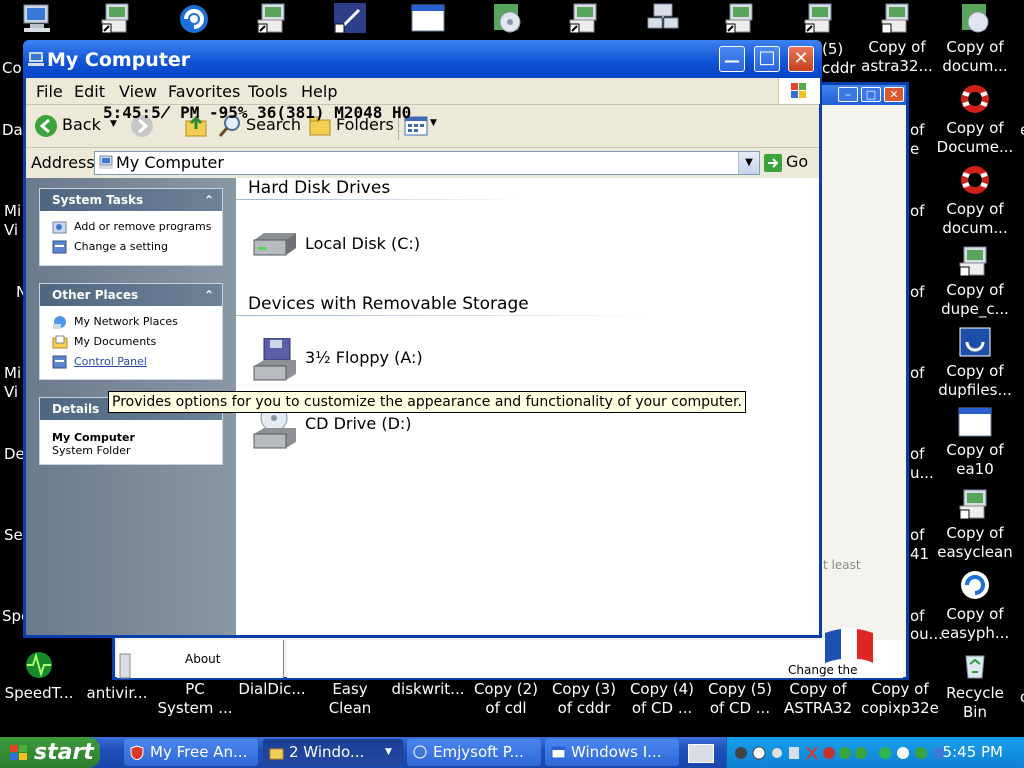 The image size is (1024, 768). What do you see at coordinates (975, 525) in the screenshot?
I see `desktop-icon: Copy of easyclean` at bounding box center [975, 525].